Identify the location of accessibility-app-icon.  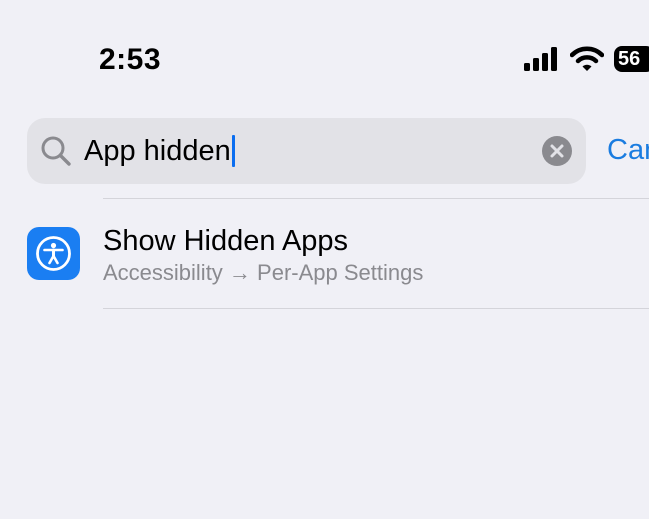
(53, 253).